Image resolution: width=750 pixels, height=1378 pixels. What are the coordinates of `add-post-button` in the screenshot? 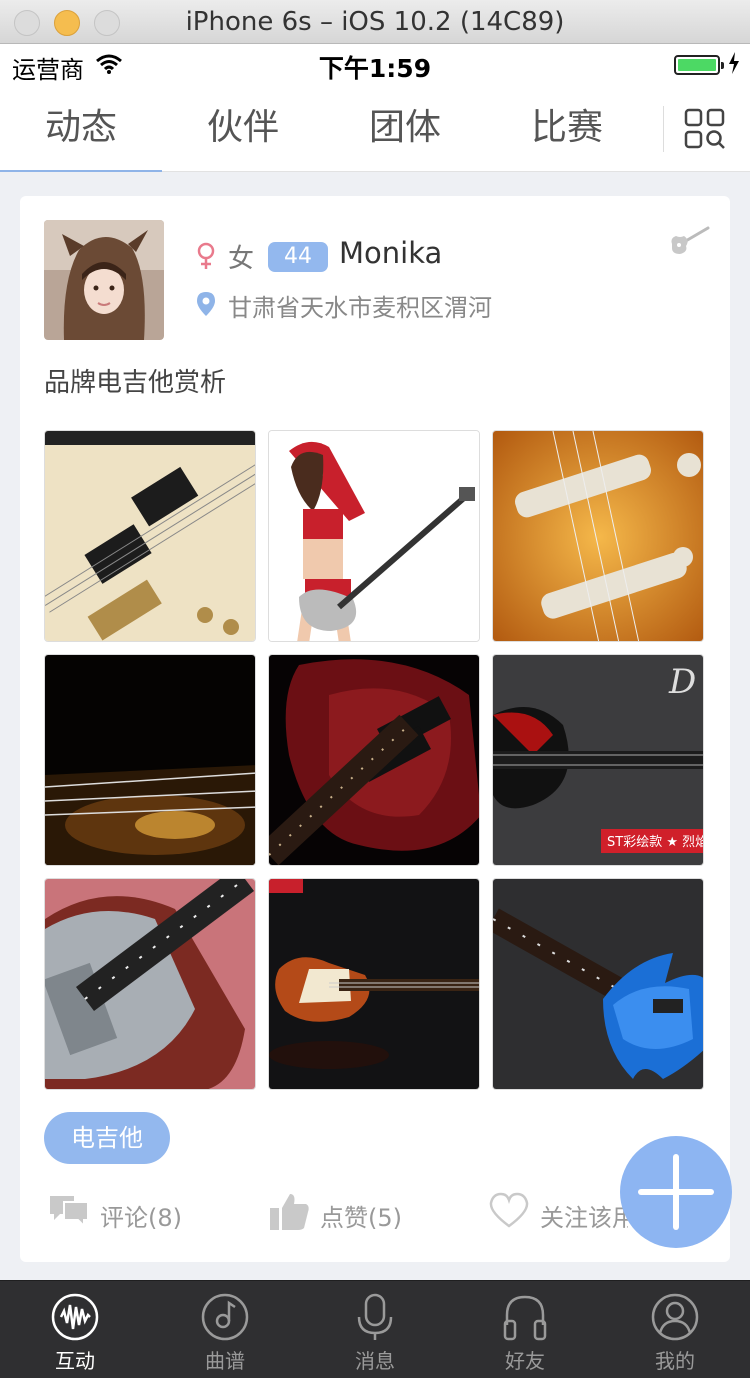 It's located at (676, 1192).